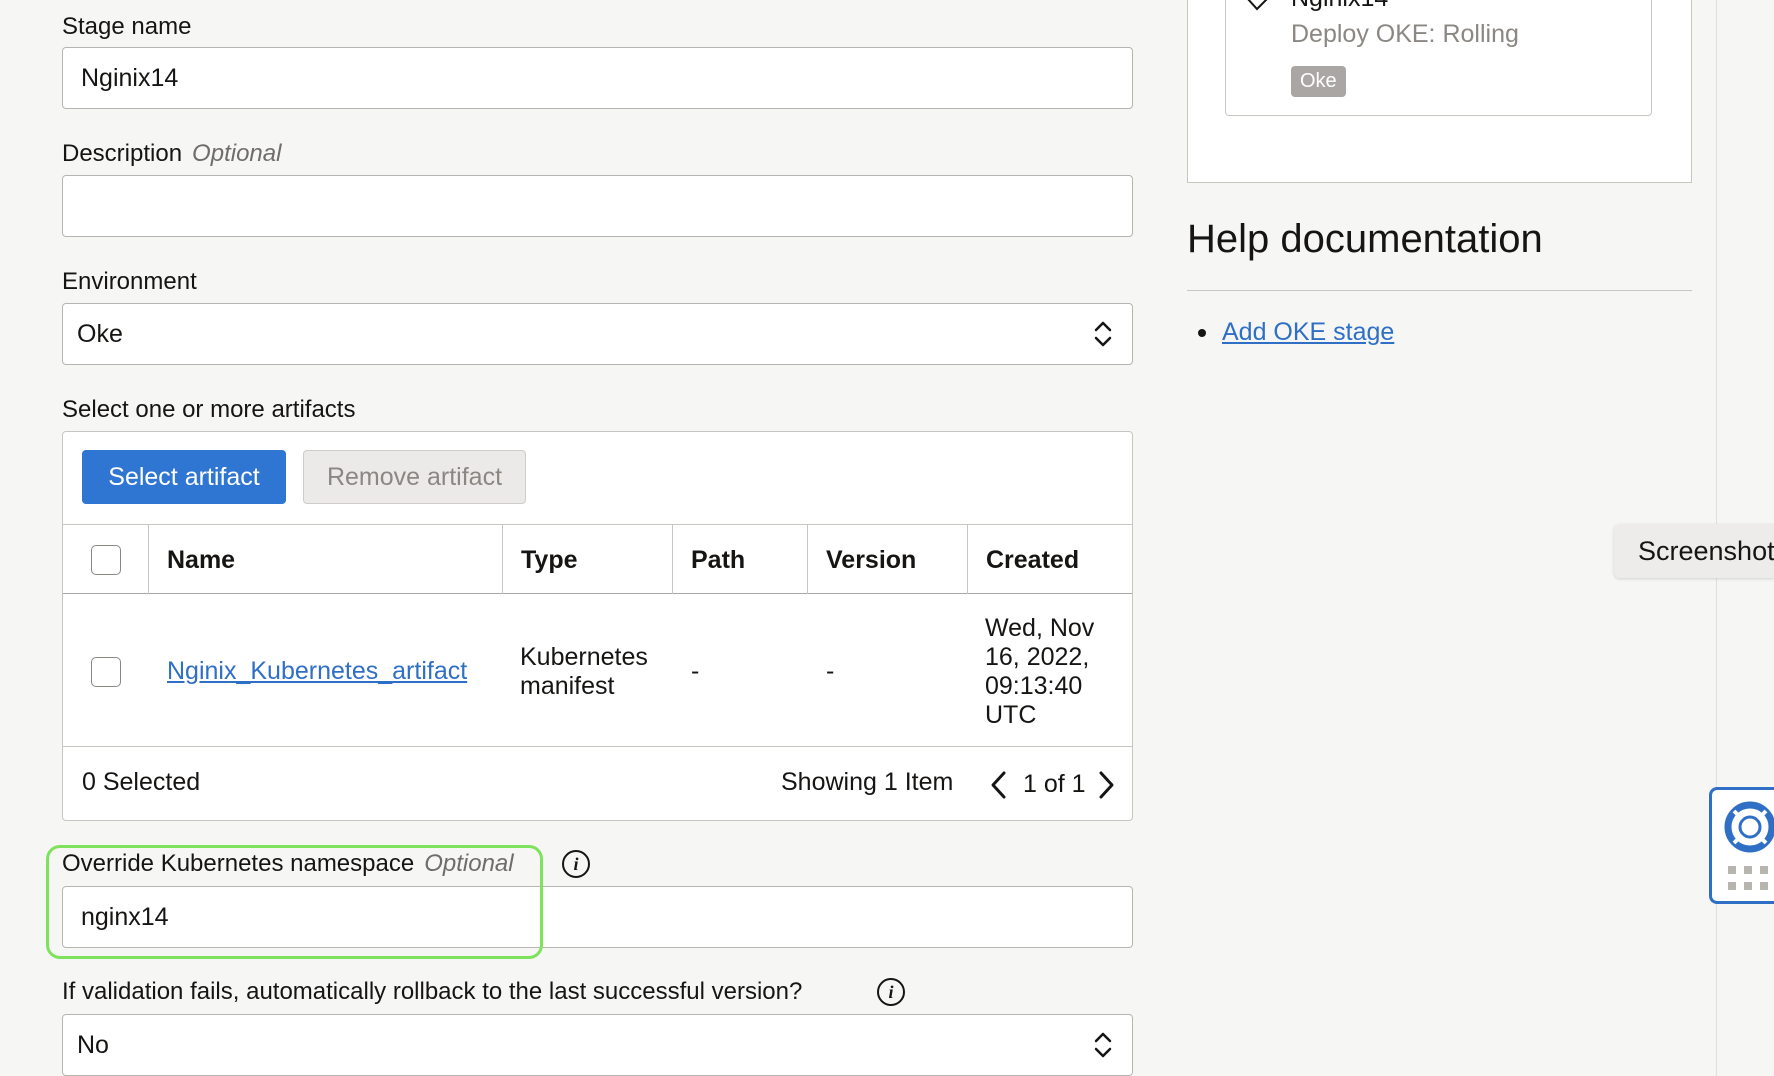 This screenshot has width=1774, height=1076. I want to click on showing-count: Showing 1 Item, so click(867, 782).